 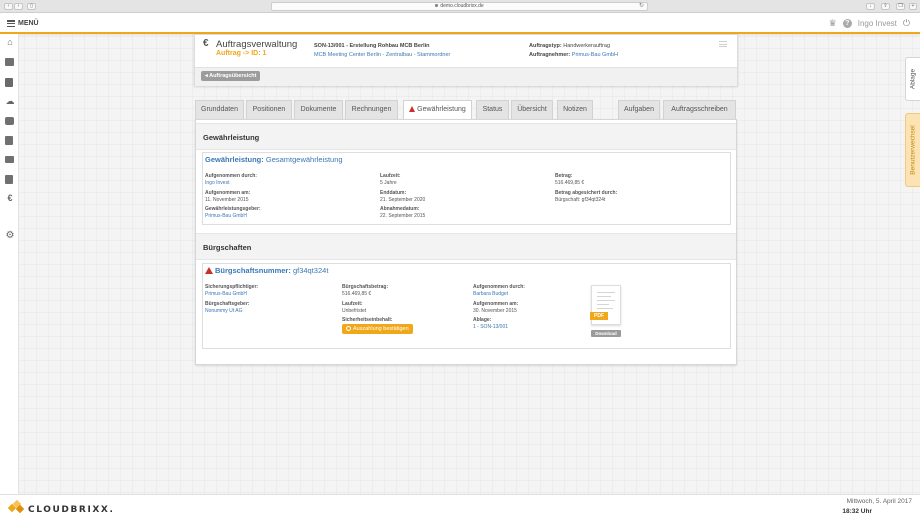 What do you see at coordinates (403, 216) in the screenshot?
I see `field-value: 22. September 2015` at bounding box center [403, 216].